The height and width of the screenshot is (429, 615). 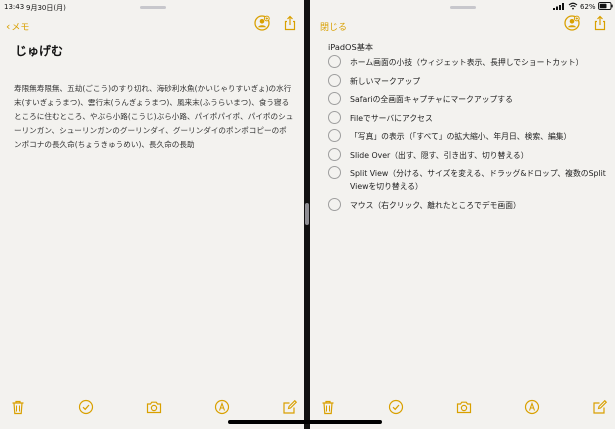 What do you see at coordinates (14, 7) in the screenshot?
I see `status-time: 13:43` at bounding box center [14, 7].